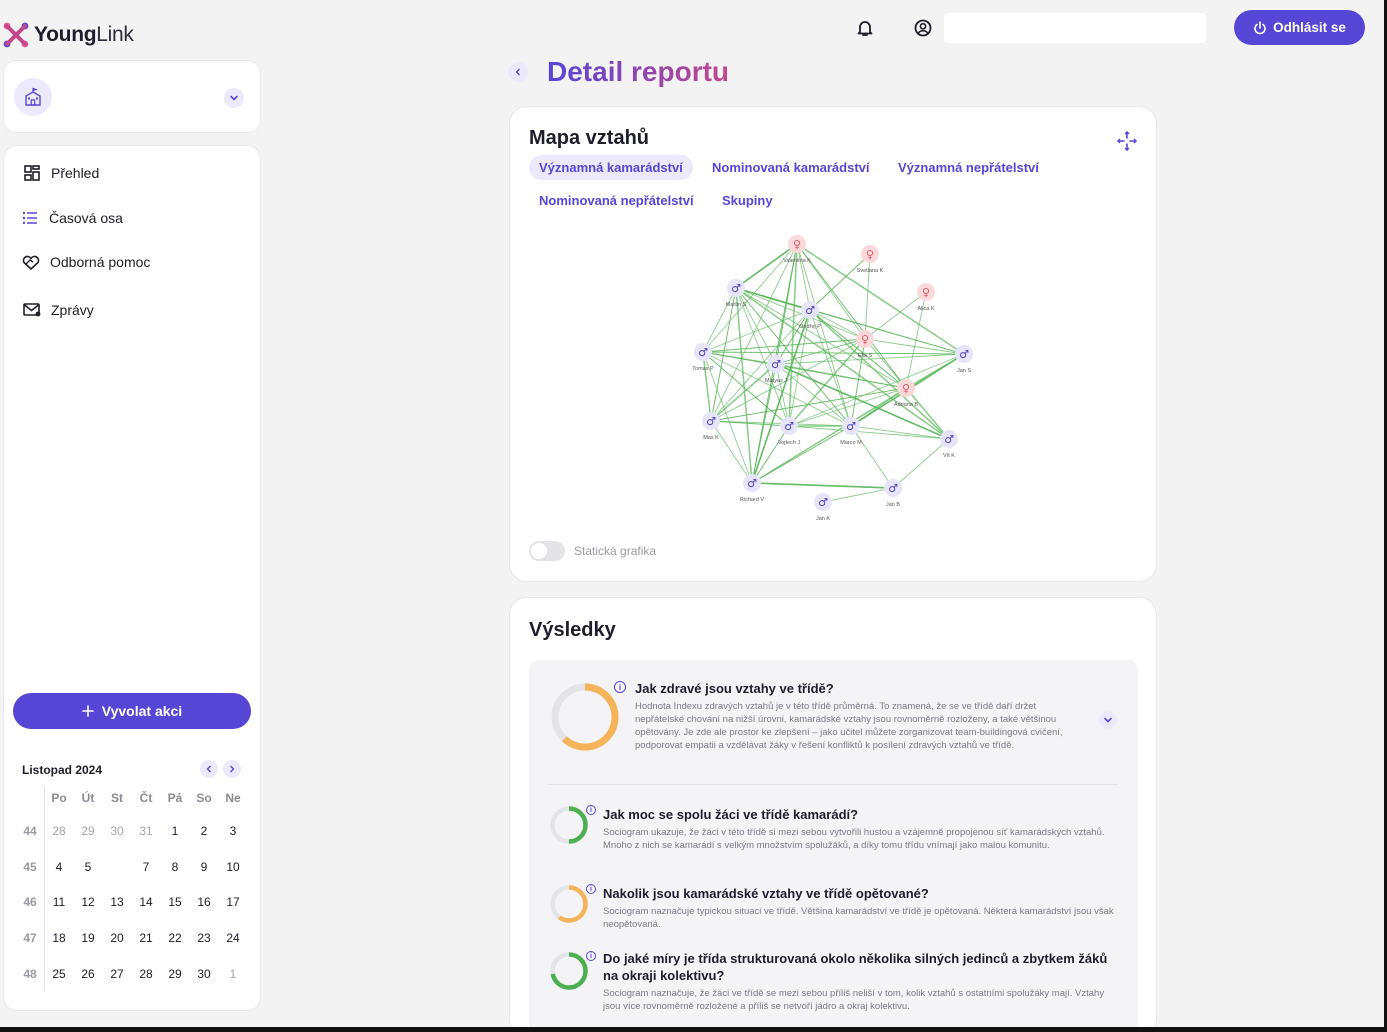 The width and height of the screenshot is (1387, 1032). I want to click on graph-node: ♀ Svetlana K, so click(870, 259).